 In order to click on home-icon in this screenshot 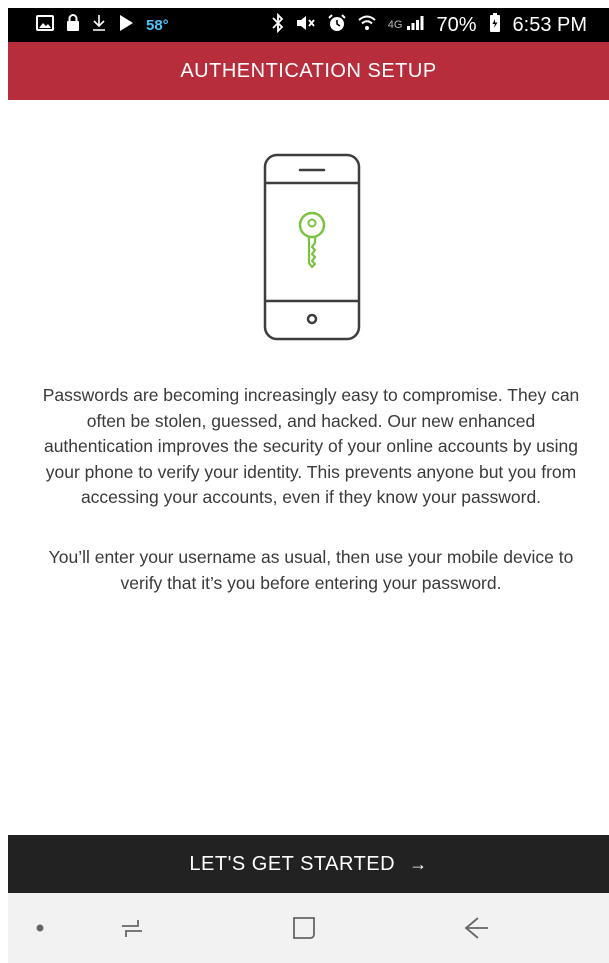, I will do `click(304, 928)`.